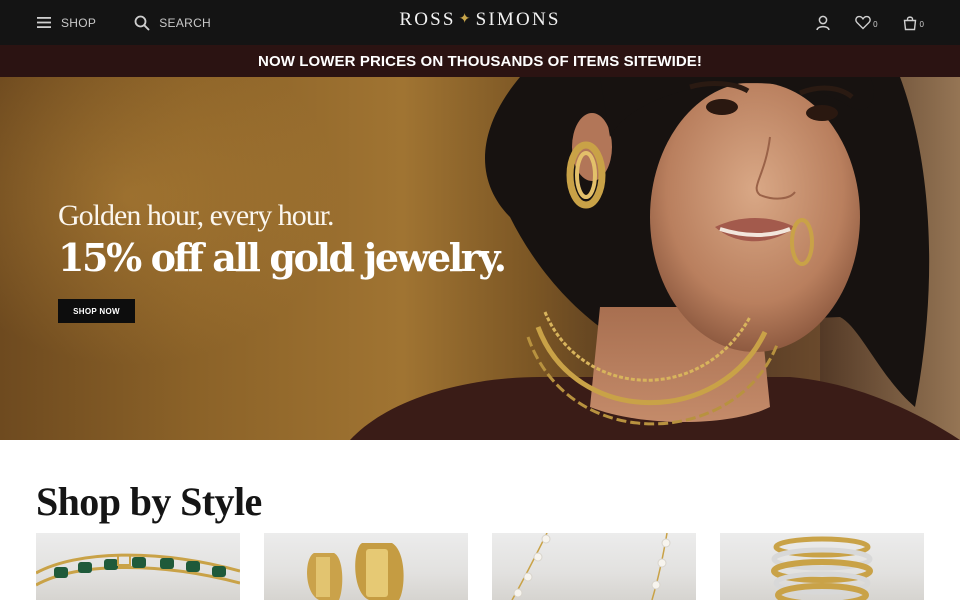 The height and width of the screenshot is (600, 960). What do you see at coordinates (875, 24) in the screenshot?
I see `wishlist-count: 0` at bounding box center [875, 24].